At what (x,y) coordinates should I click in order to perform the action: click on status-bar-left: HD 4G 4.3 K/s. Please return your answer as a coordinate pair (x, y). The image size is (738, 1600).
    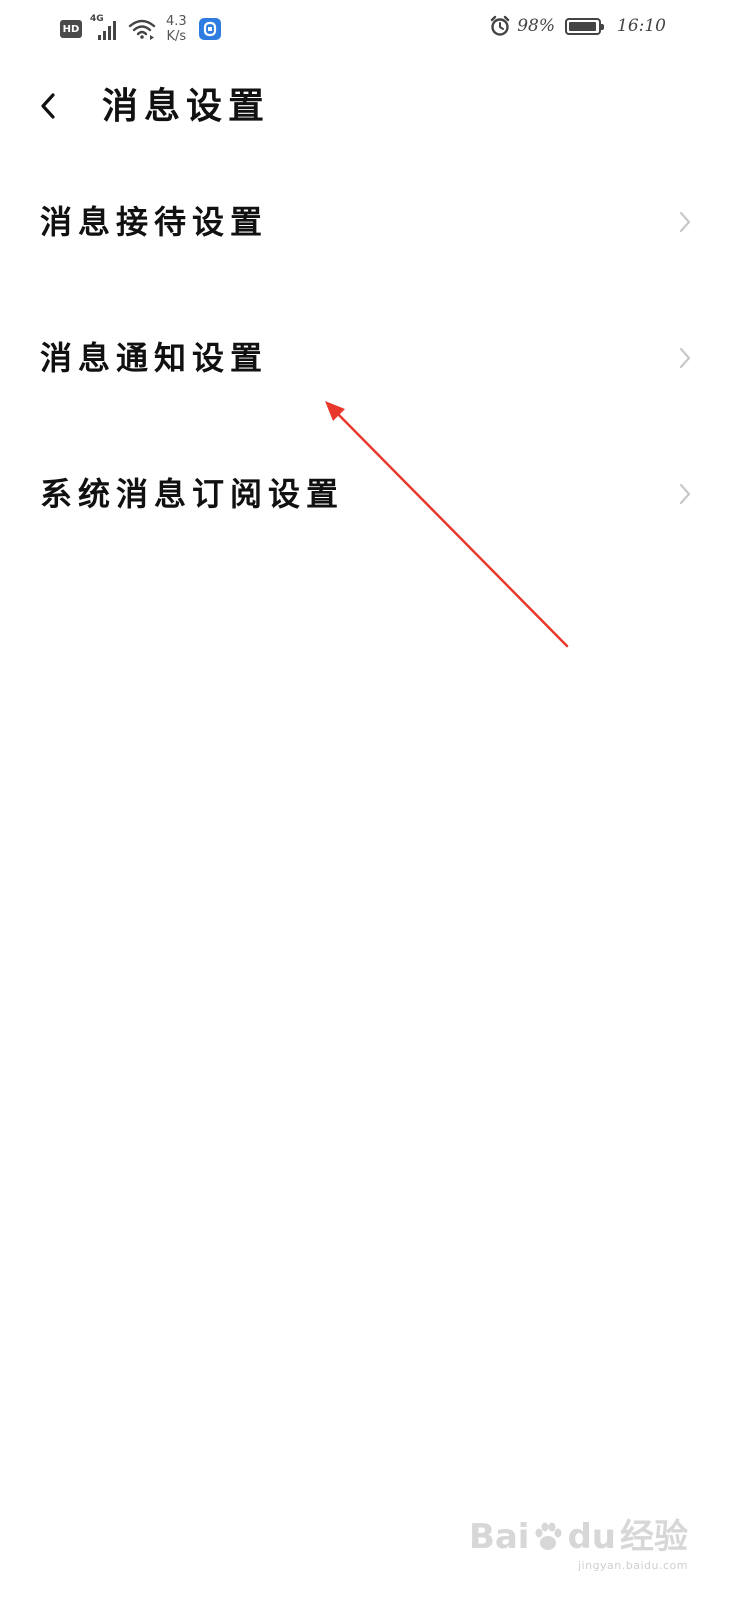
    Looking at the image, I should click on (140, 29).